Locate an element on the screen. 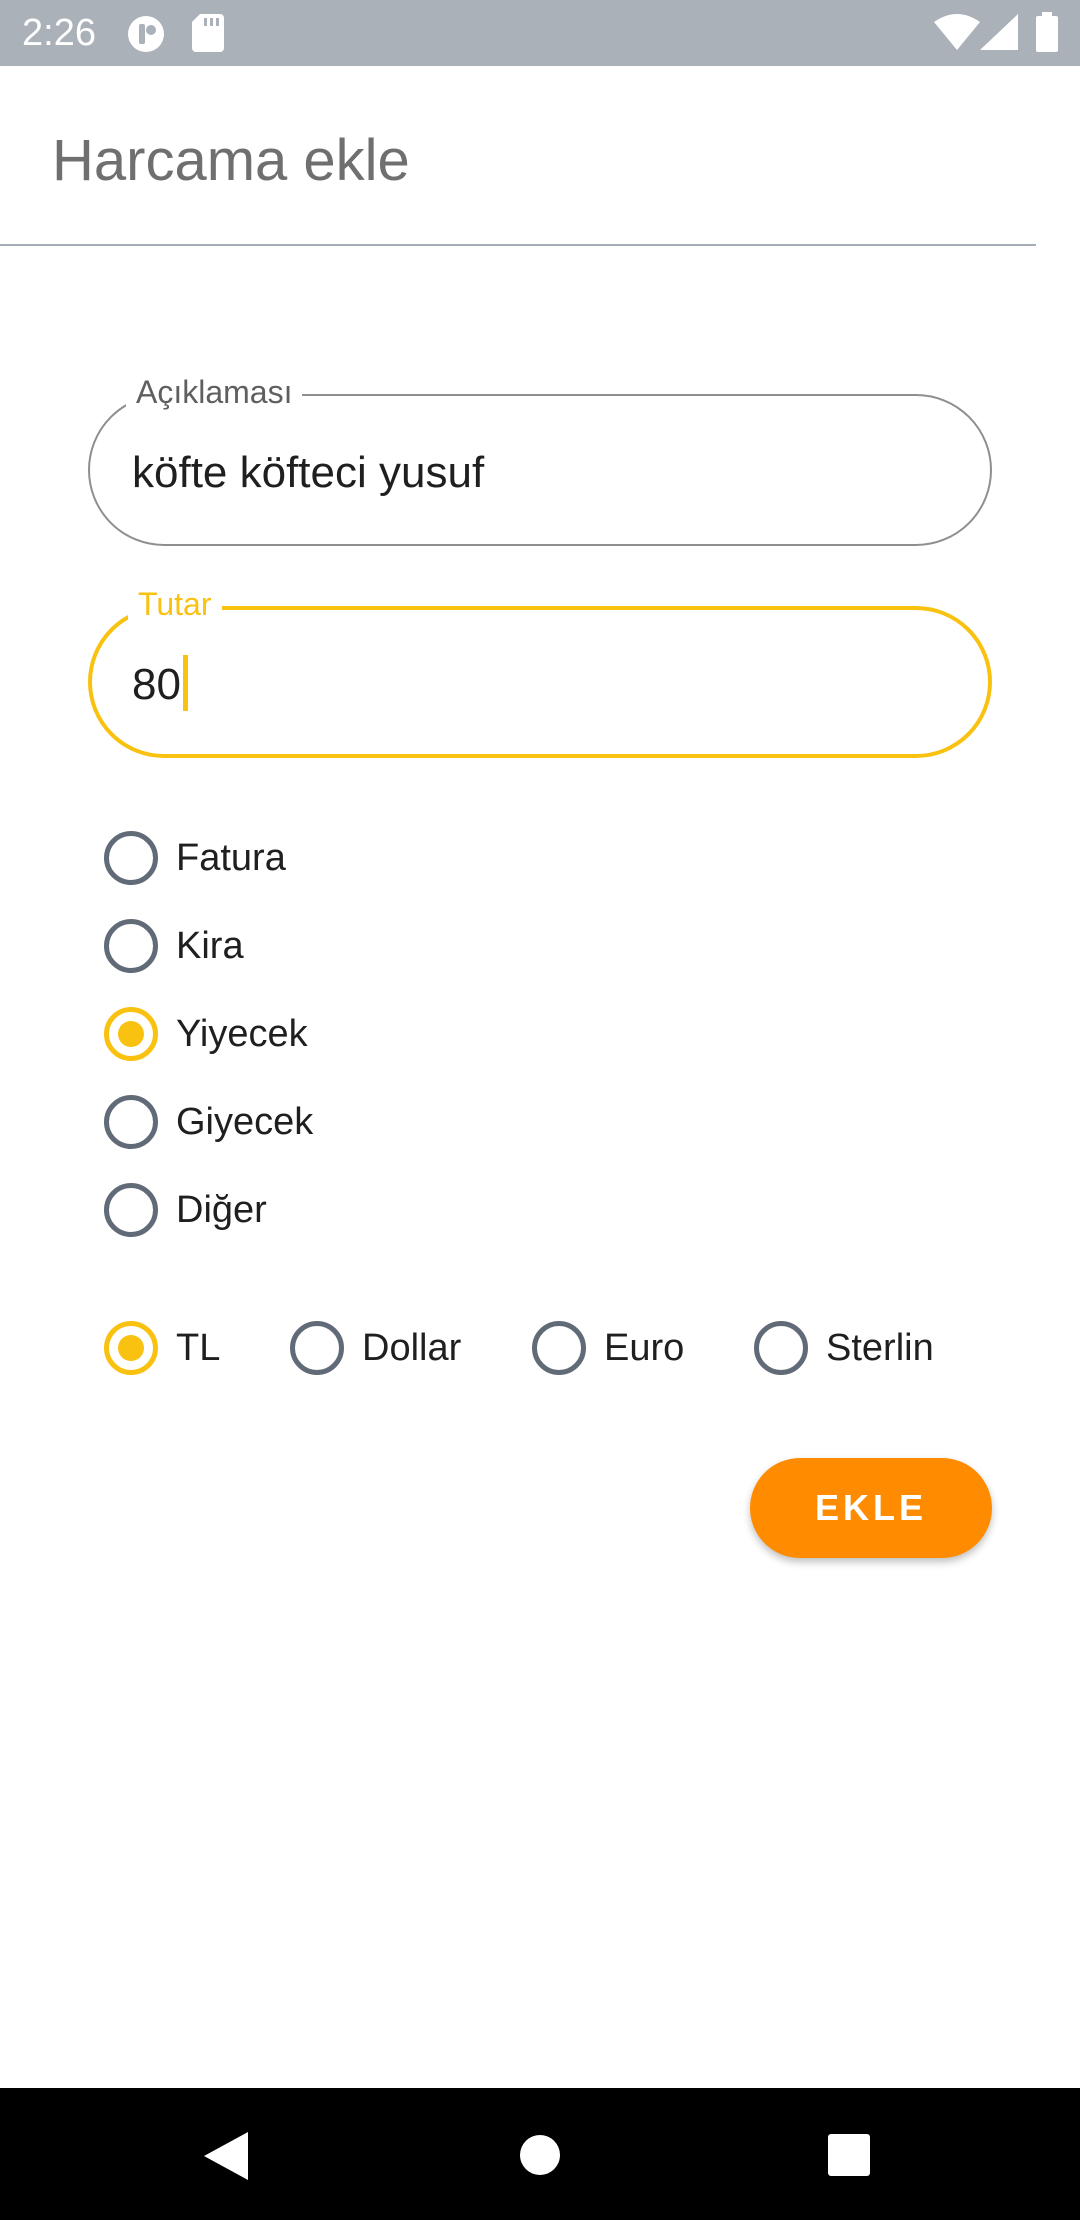 The image size is (1080, 2220). currency-label: Dollar is located at coordinates (412, 1348).